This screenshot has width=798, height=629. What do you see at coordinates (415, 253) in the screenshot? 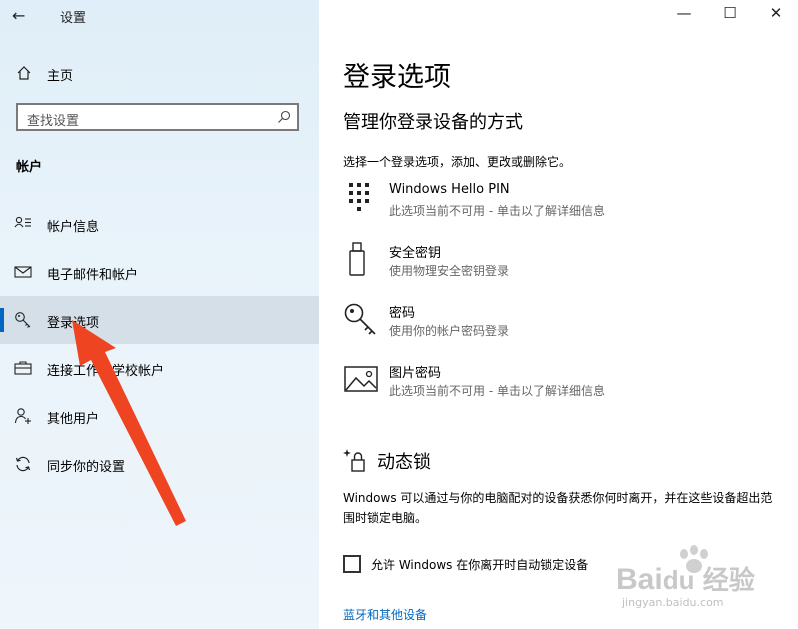
I see `option-title: 安全密钥` at bounding box center [415, 253].